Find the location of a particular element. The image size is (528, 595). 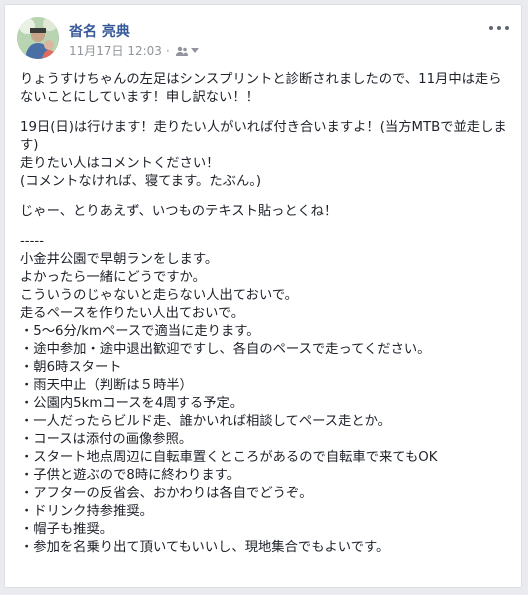

avatar is located at coordinates (38, 38).